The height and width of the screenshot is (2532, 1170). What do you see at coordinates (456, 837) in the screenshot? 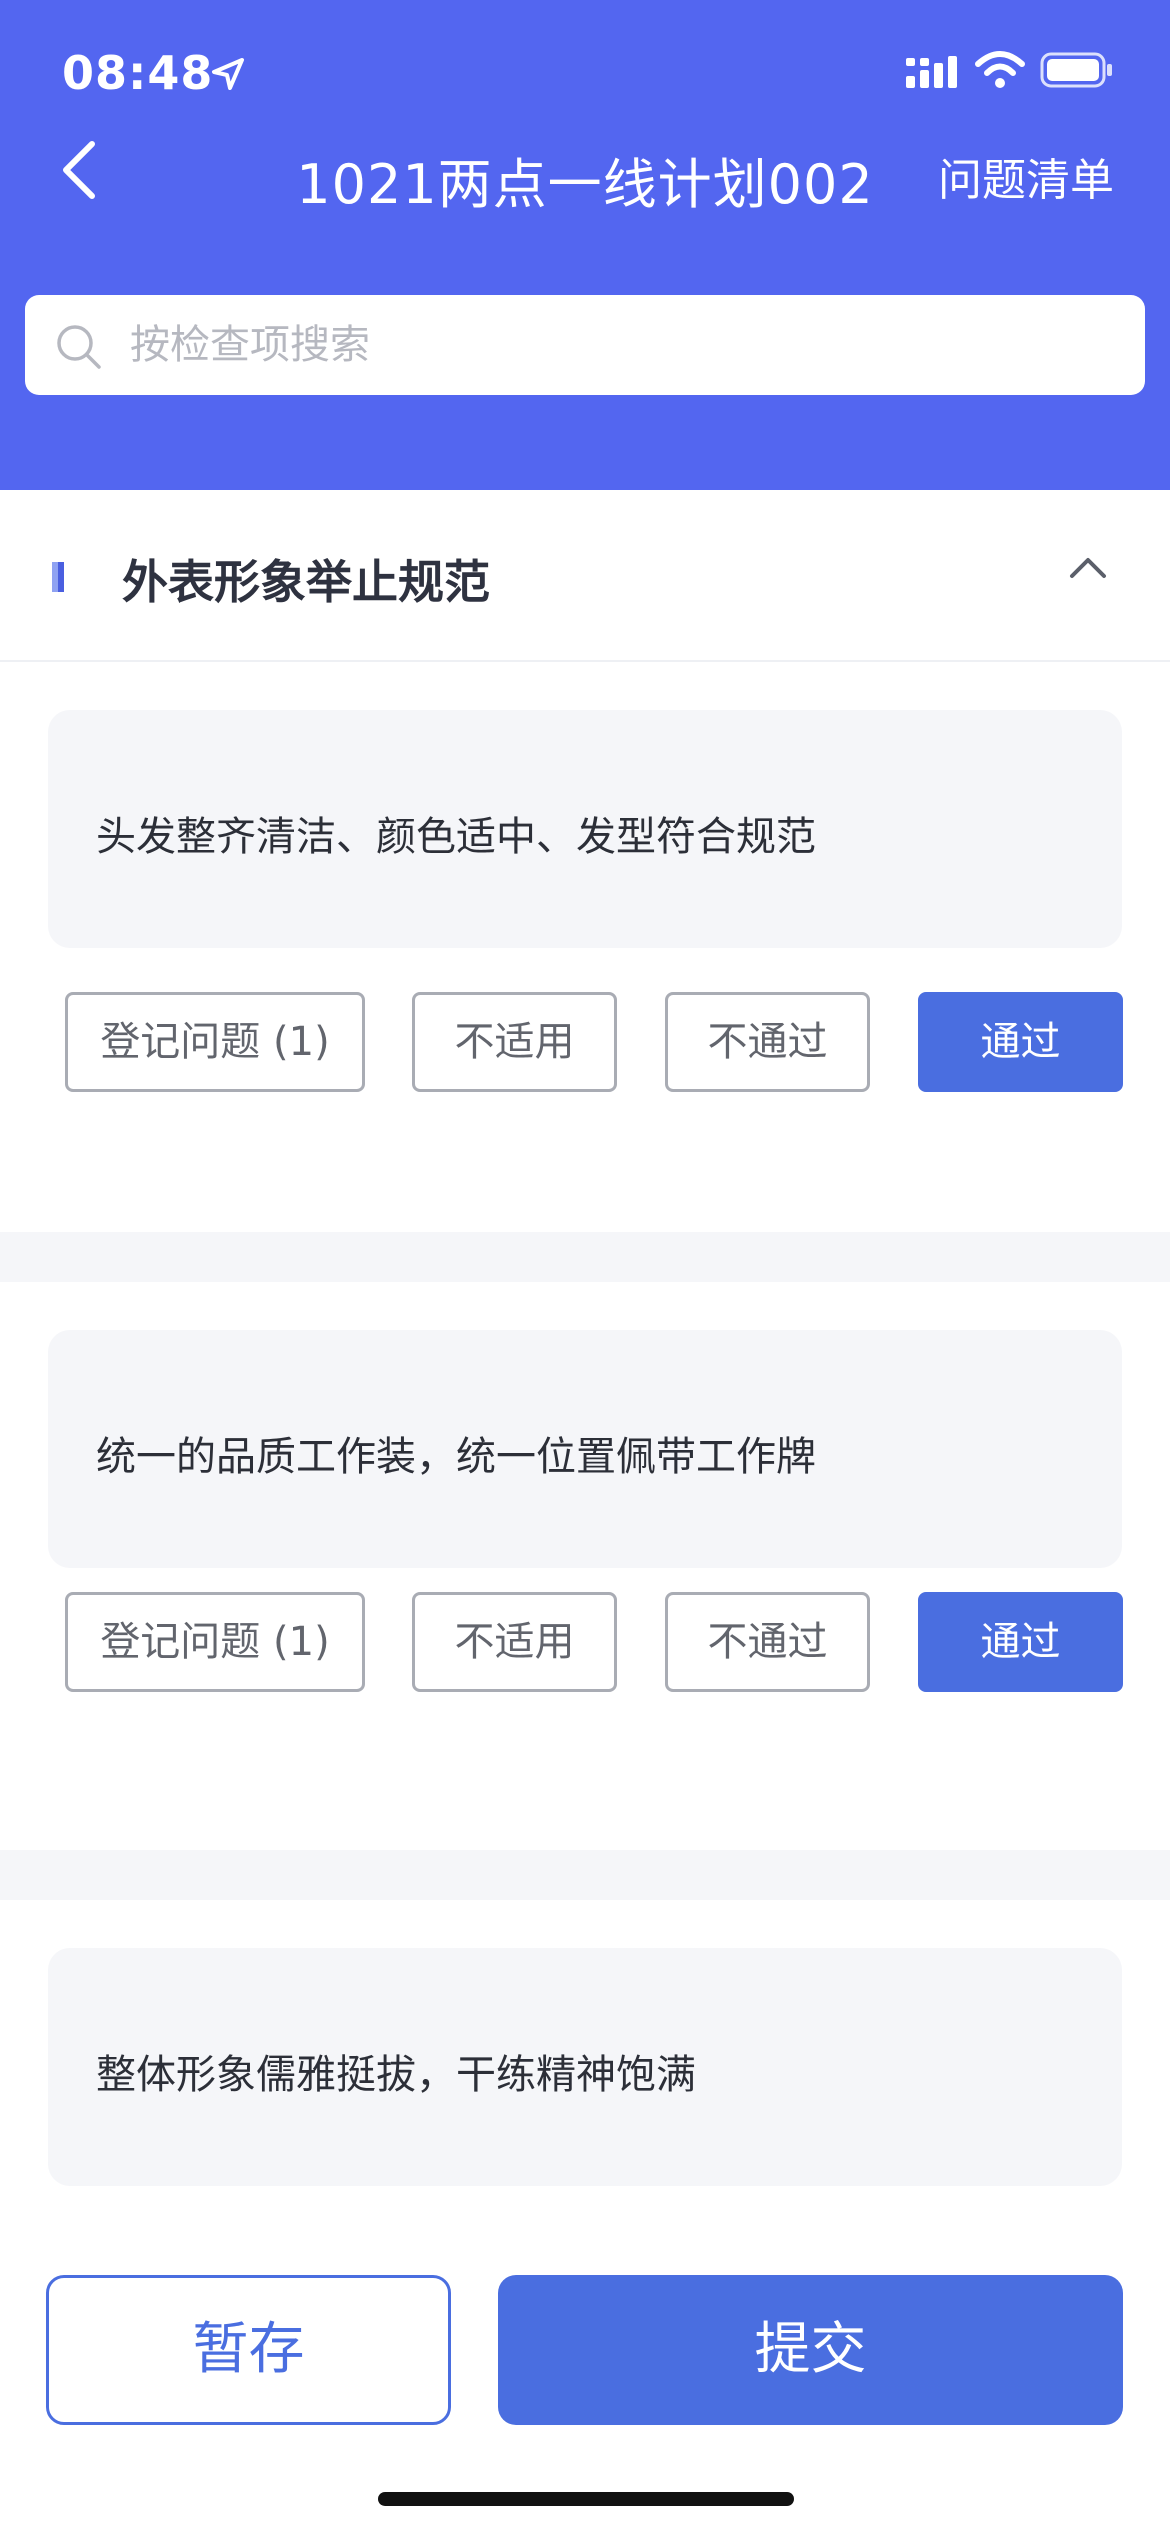
I see `check-item-text: 头发整齐清洁、颜色适中、发型符合规范` at bounding box center [456, 837].